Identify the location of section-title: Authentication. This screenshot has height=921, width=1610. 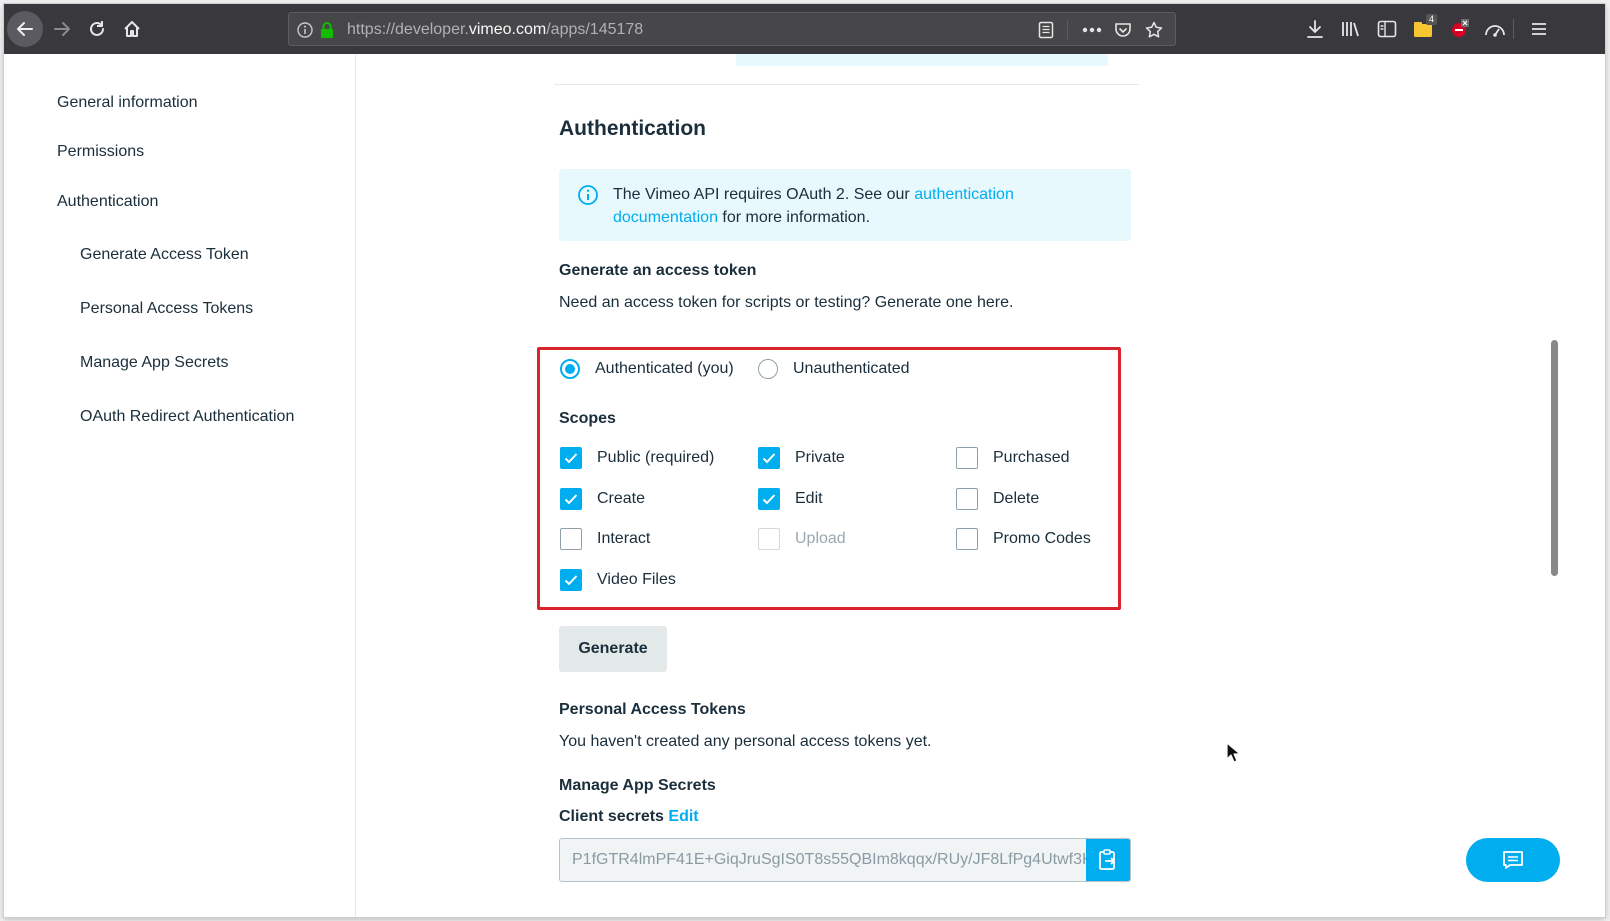
(632, 128).